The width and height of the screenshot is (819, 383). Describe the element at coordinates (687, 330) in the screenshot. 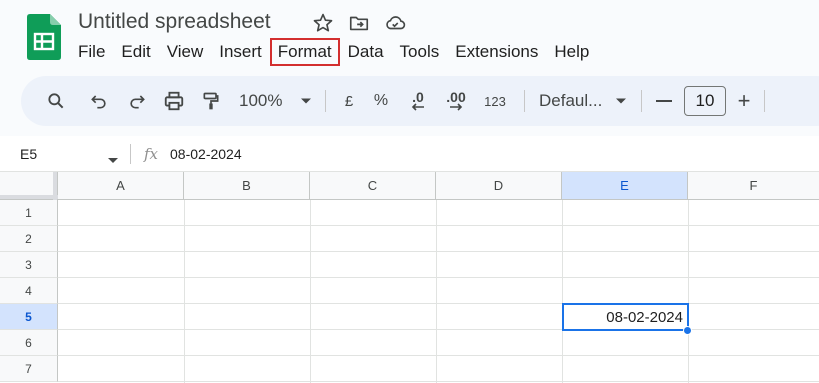

I see `fill-handle` at that location.